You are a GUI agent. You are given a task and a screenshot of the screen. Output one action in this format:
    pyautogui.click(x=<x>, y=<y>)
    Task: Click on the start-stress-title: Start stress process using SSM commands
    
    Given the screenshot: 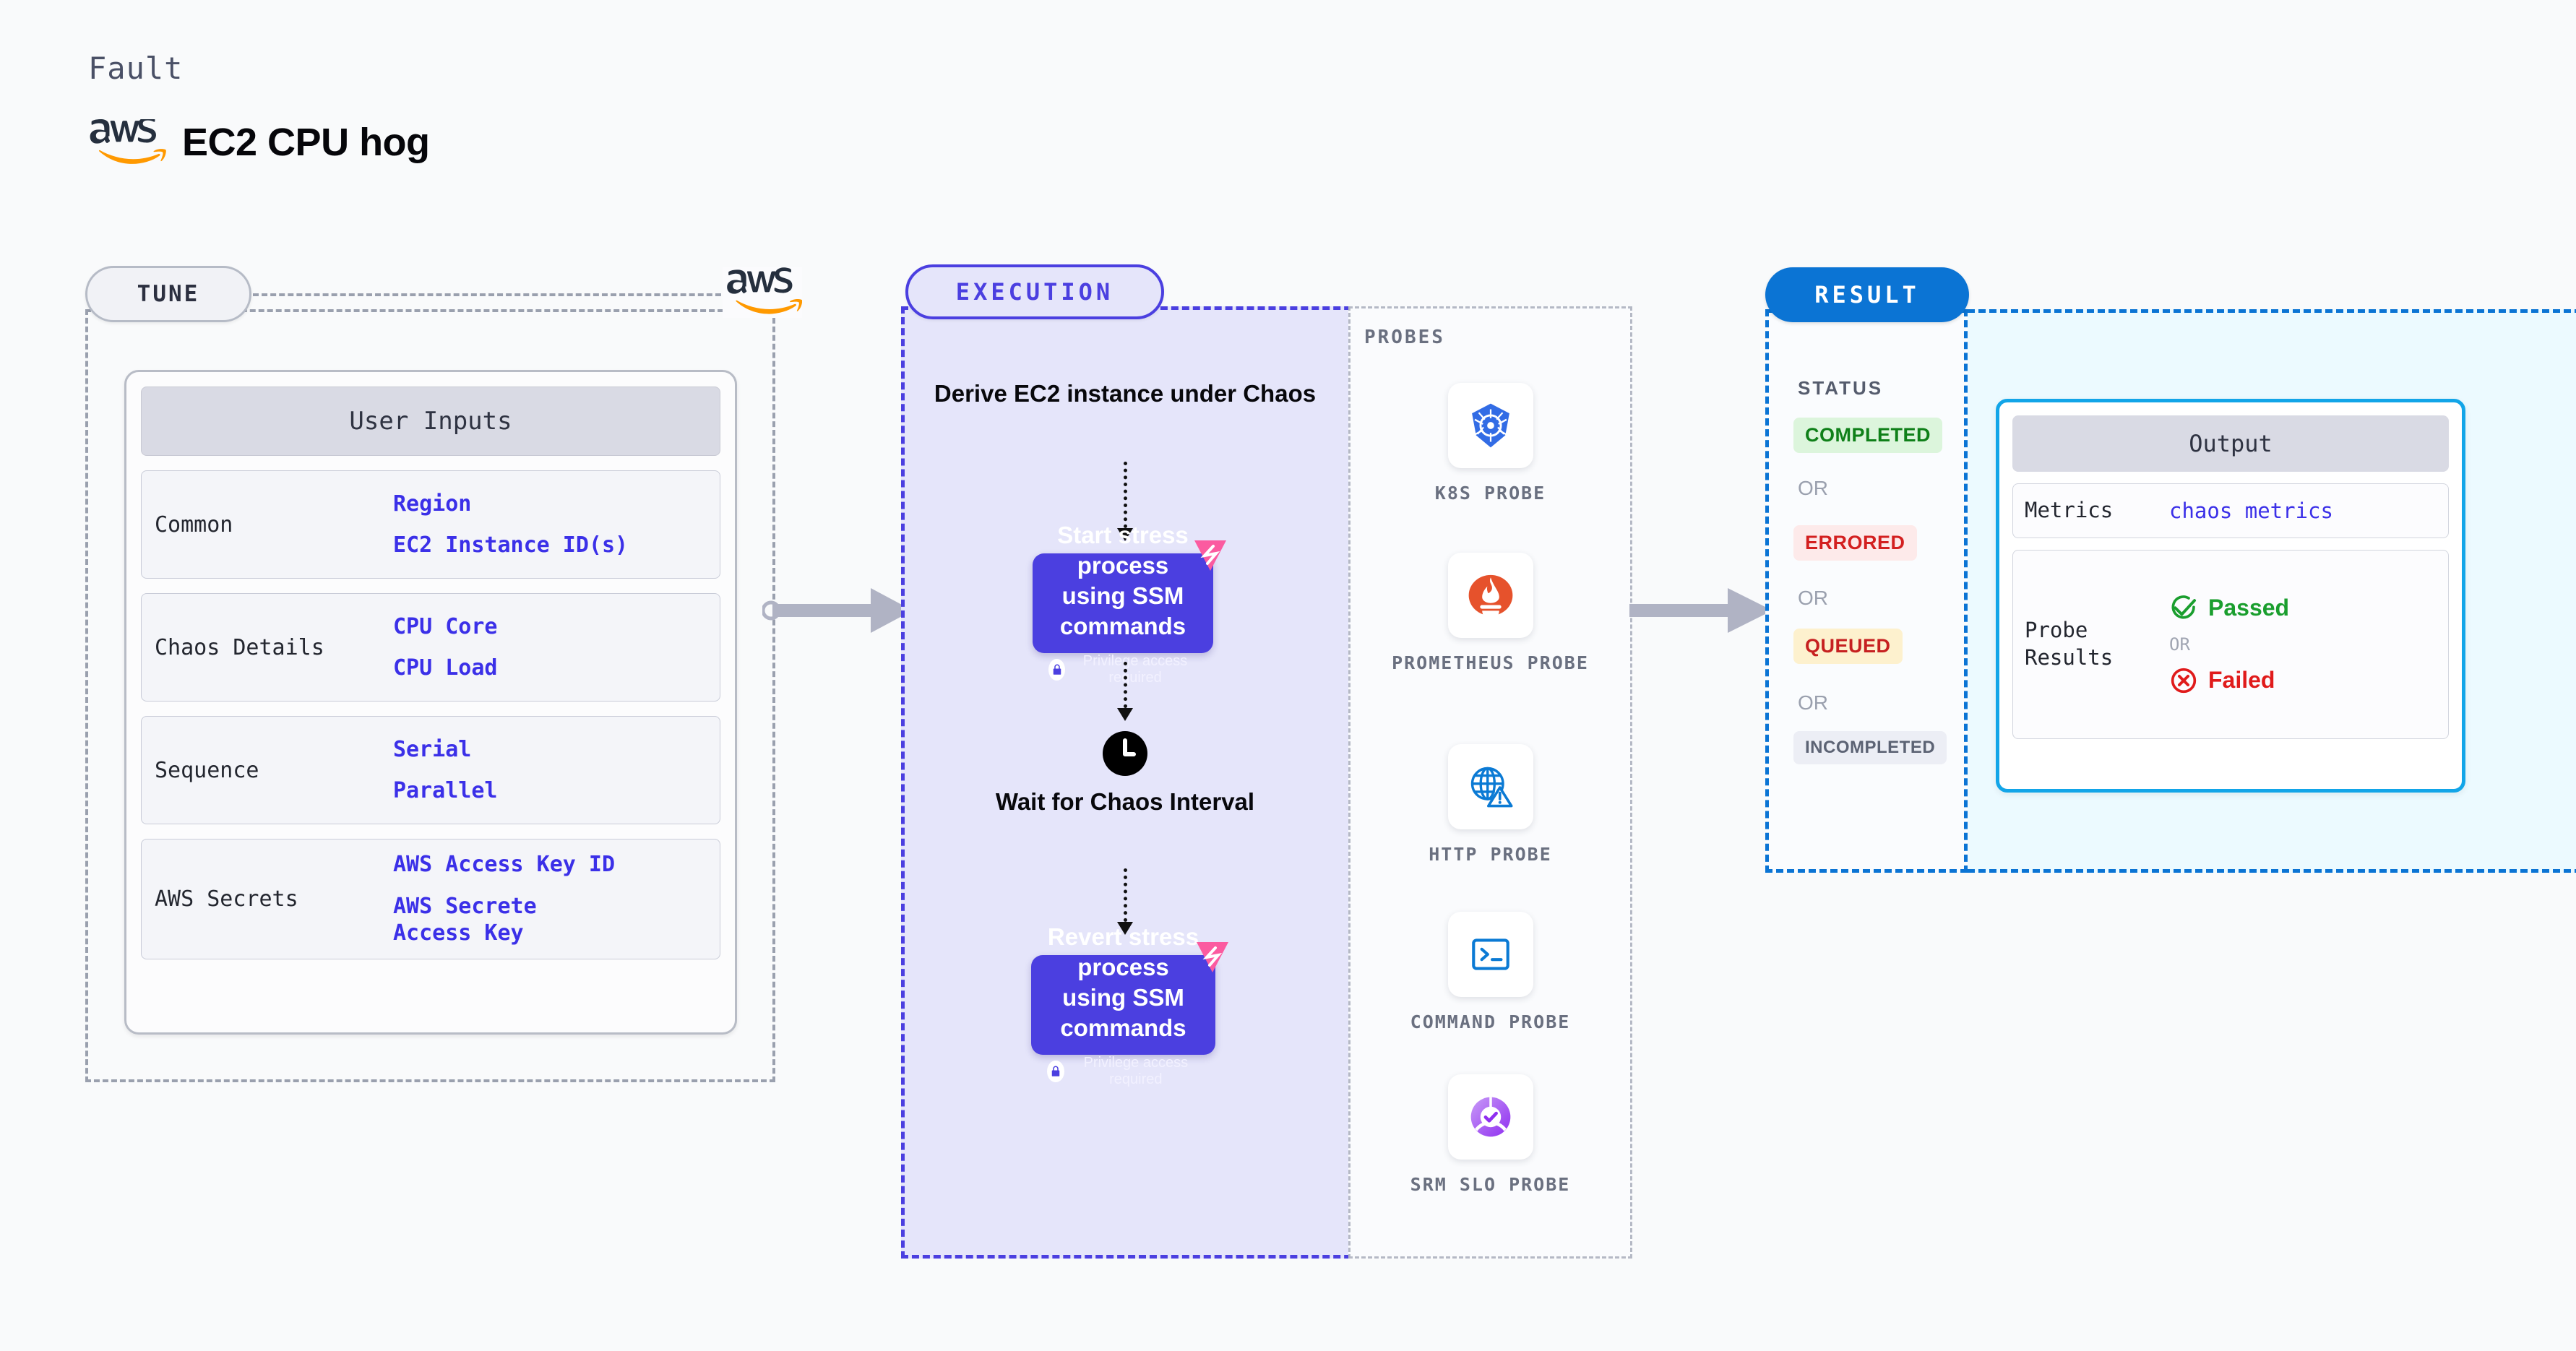 What is the action you would take?
    pyautogui.click(x=1123, y=580)
    